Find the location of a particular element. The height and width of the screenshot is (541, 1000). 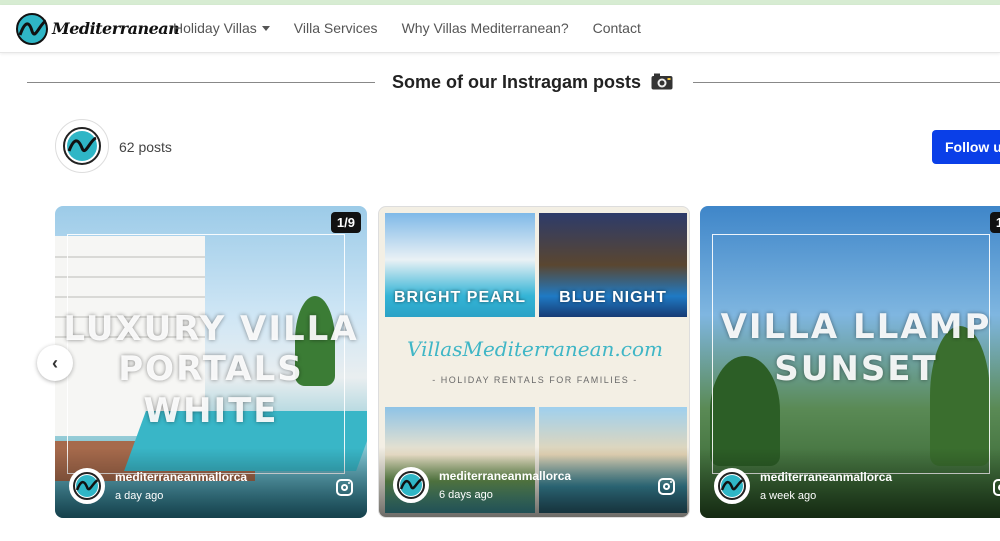

section-title: Some of our Instragam posts is located at coordinates (517, 82).